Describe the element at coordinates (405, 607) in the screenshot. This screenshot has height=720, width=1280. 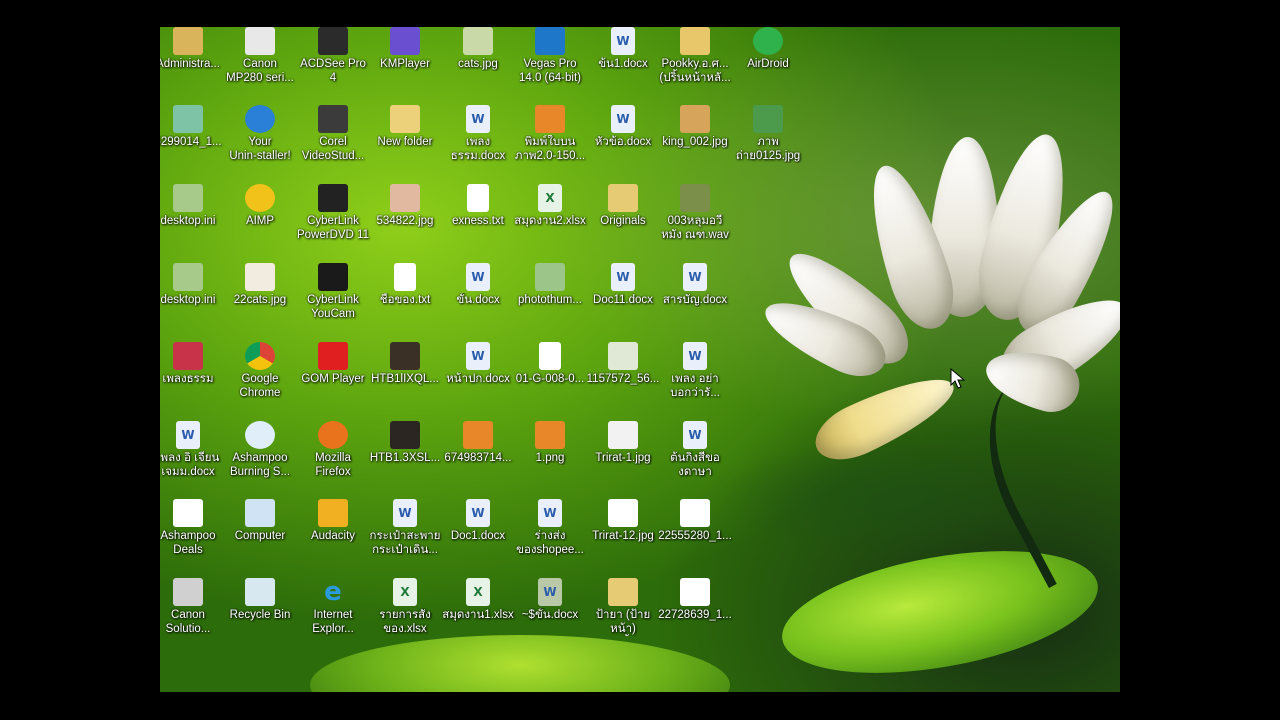
I see `desktop-icon: X รายการสั่ง ของ.xlsx` at that location.